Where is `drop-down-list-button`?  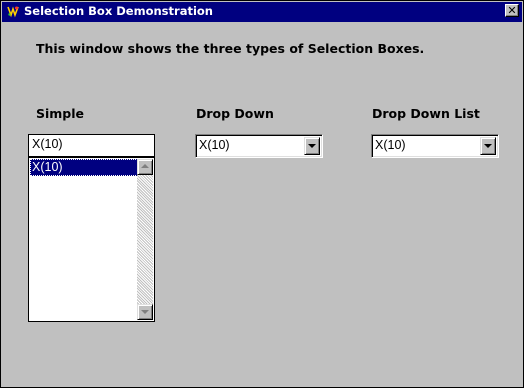
drop-down-list-button is located at coordinates (488, 146).